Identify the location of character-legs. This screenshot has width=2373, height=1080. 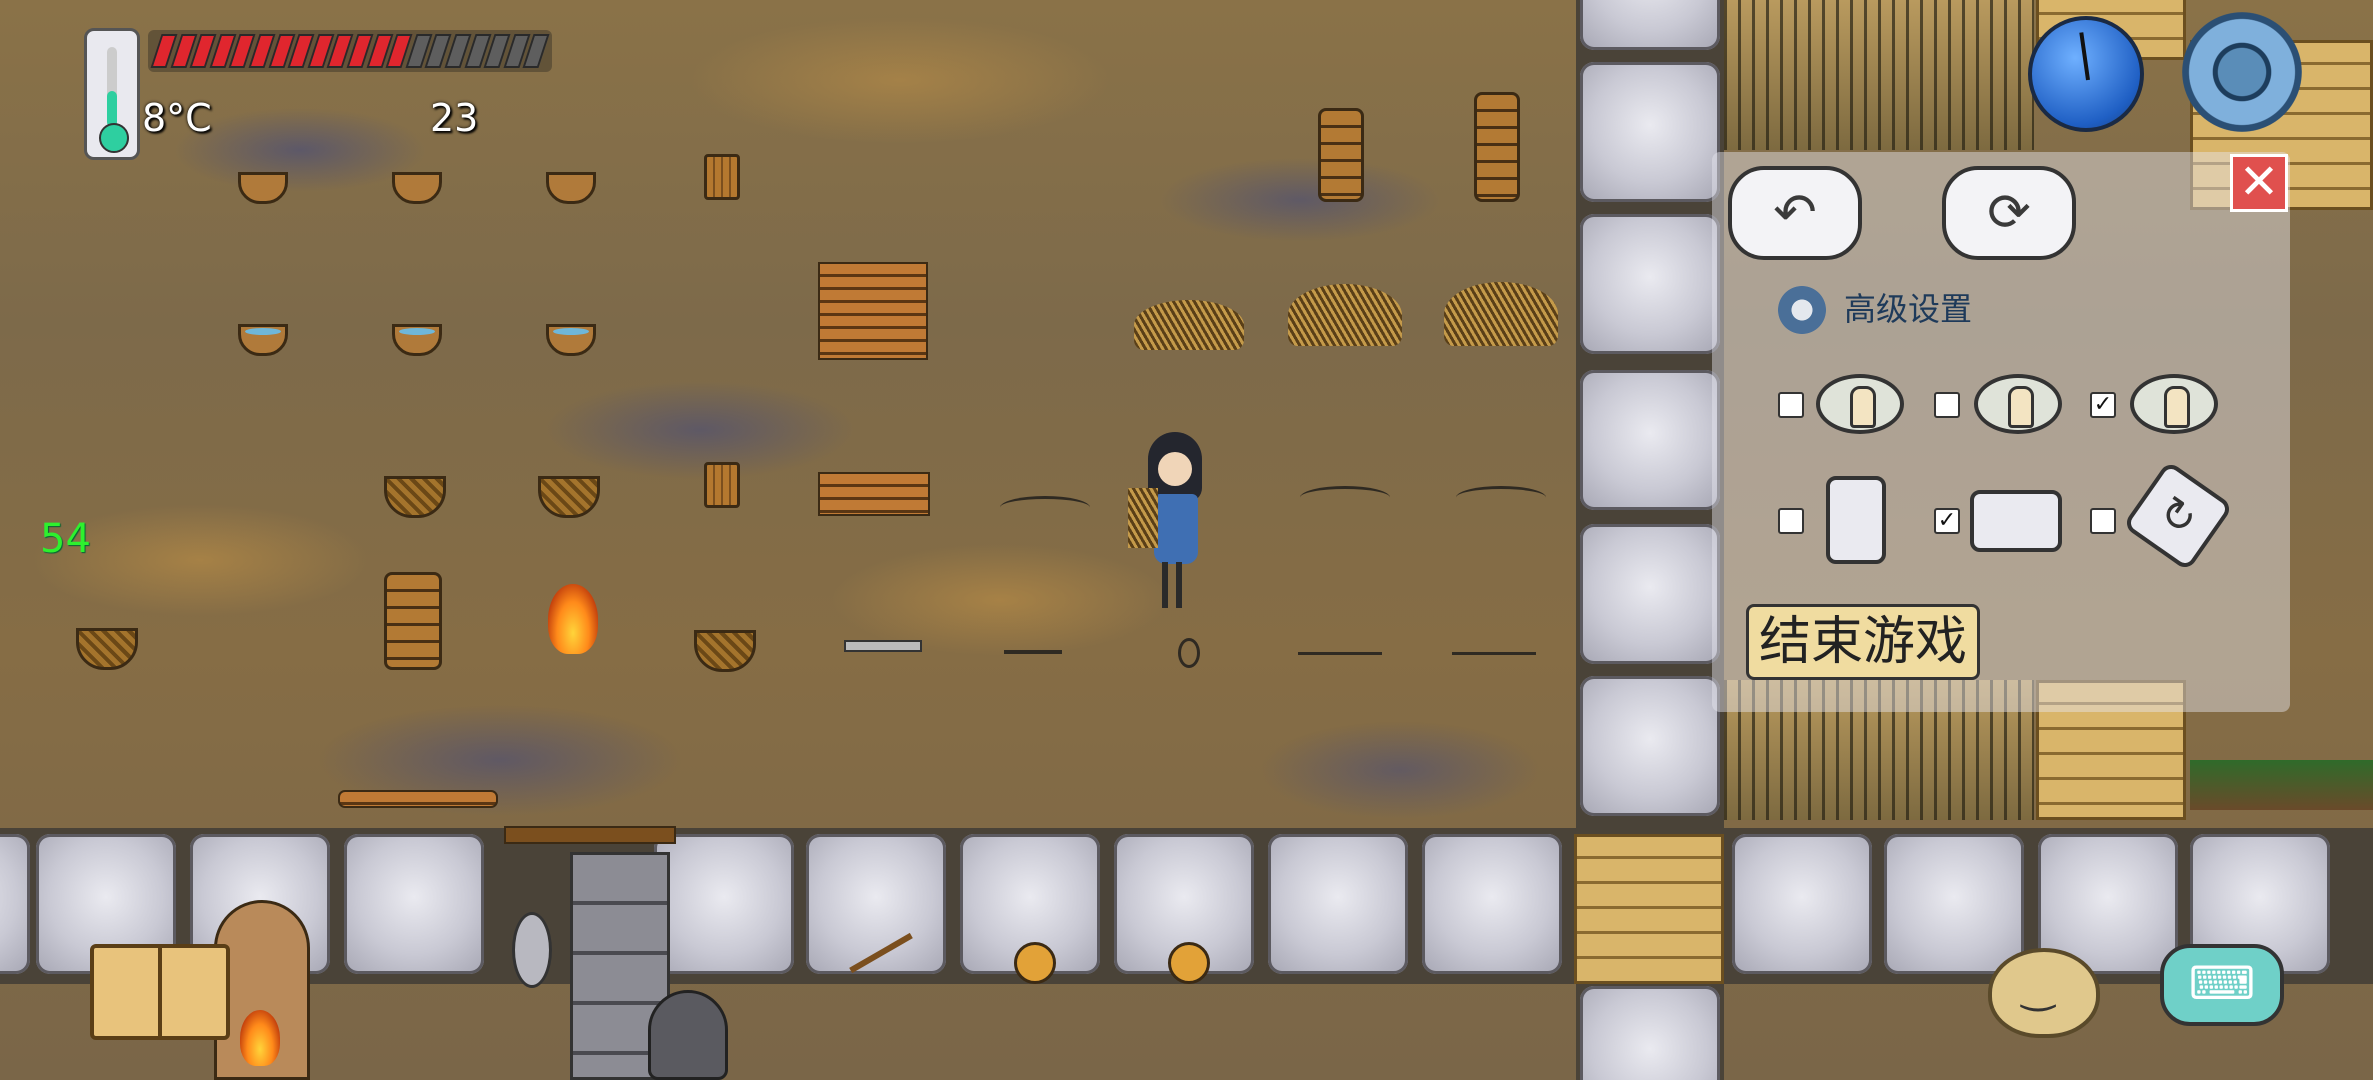
(1175, 585).